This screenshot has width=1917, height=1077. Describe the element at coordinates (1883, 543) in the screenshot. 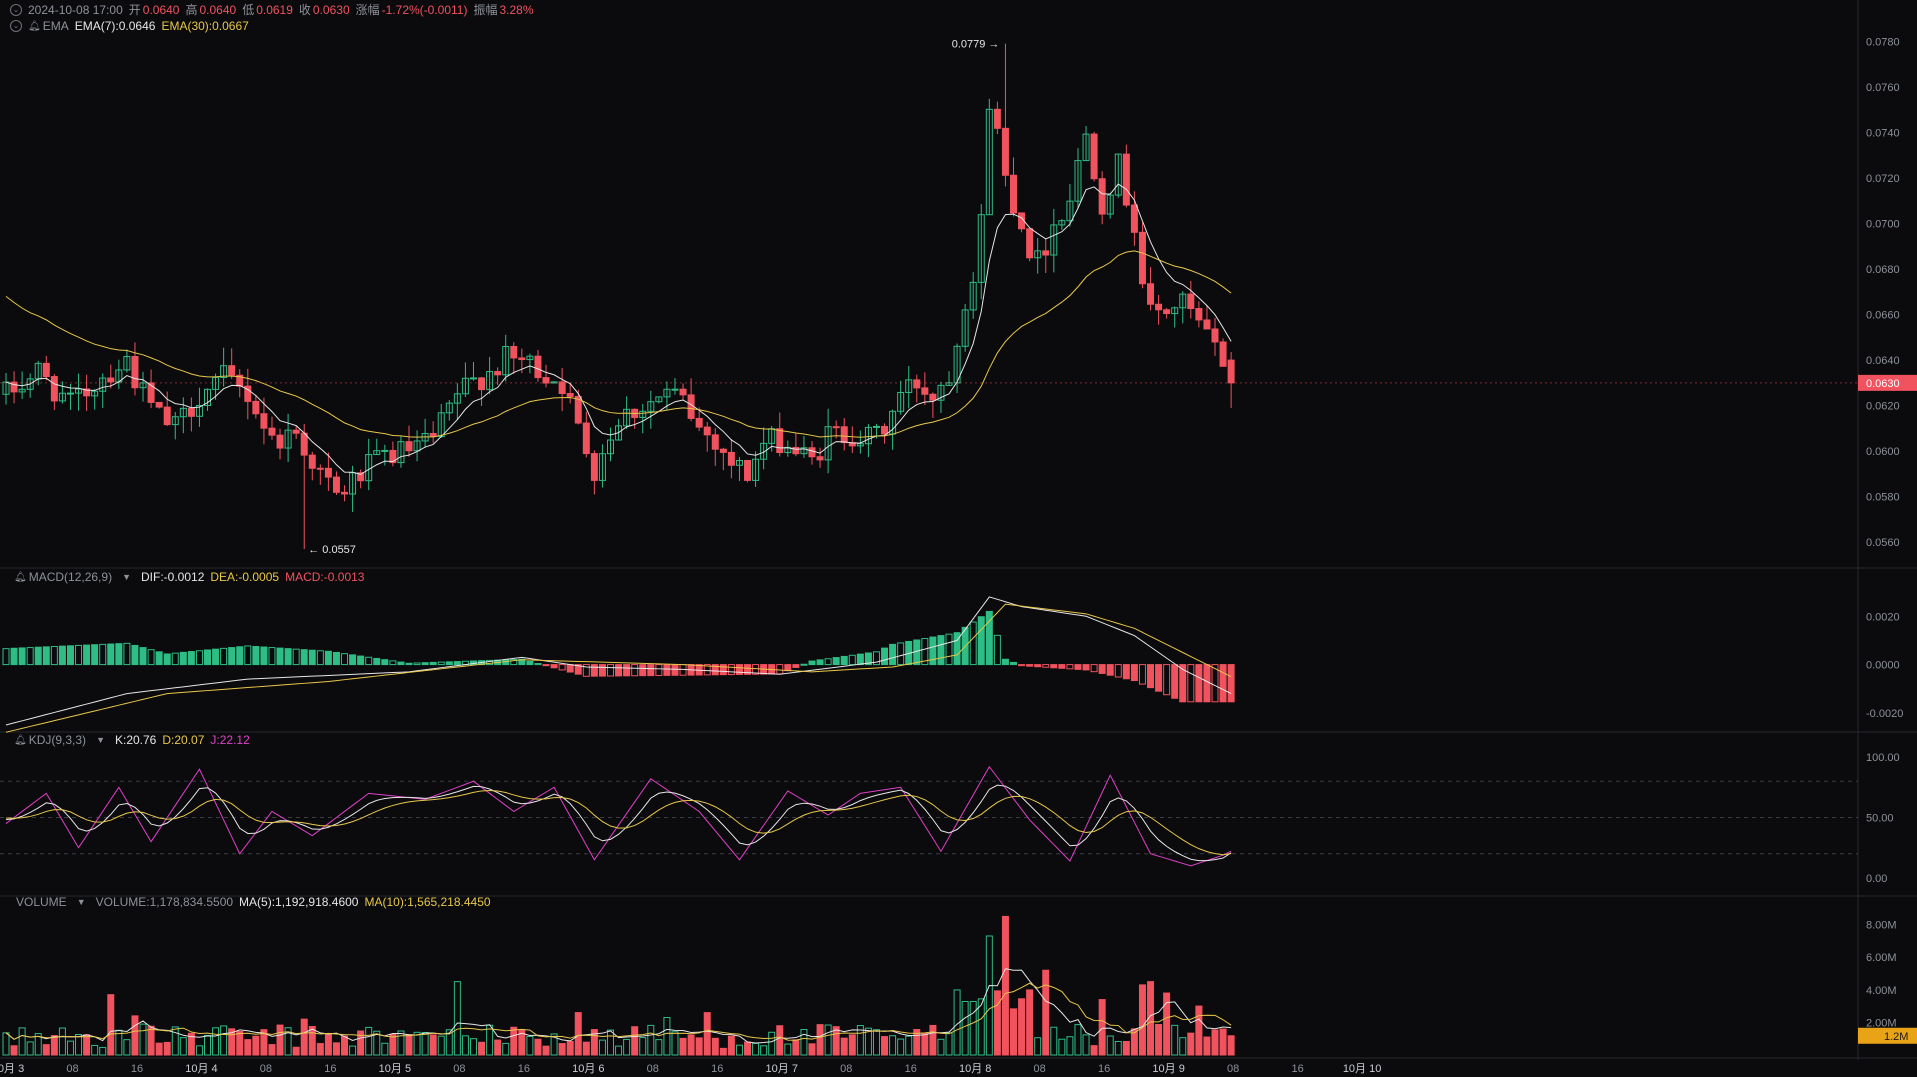

I see `price-tick-label: 0.0560` at that location.